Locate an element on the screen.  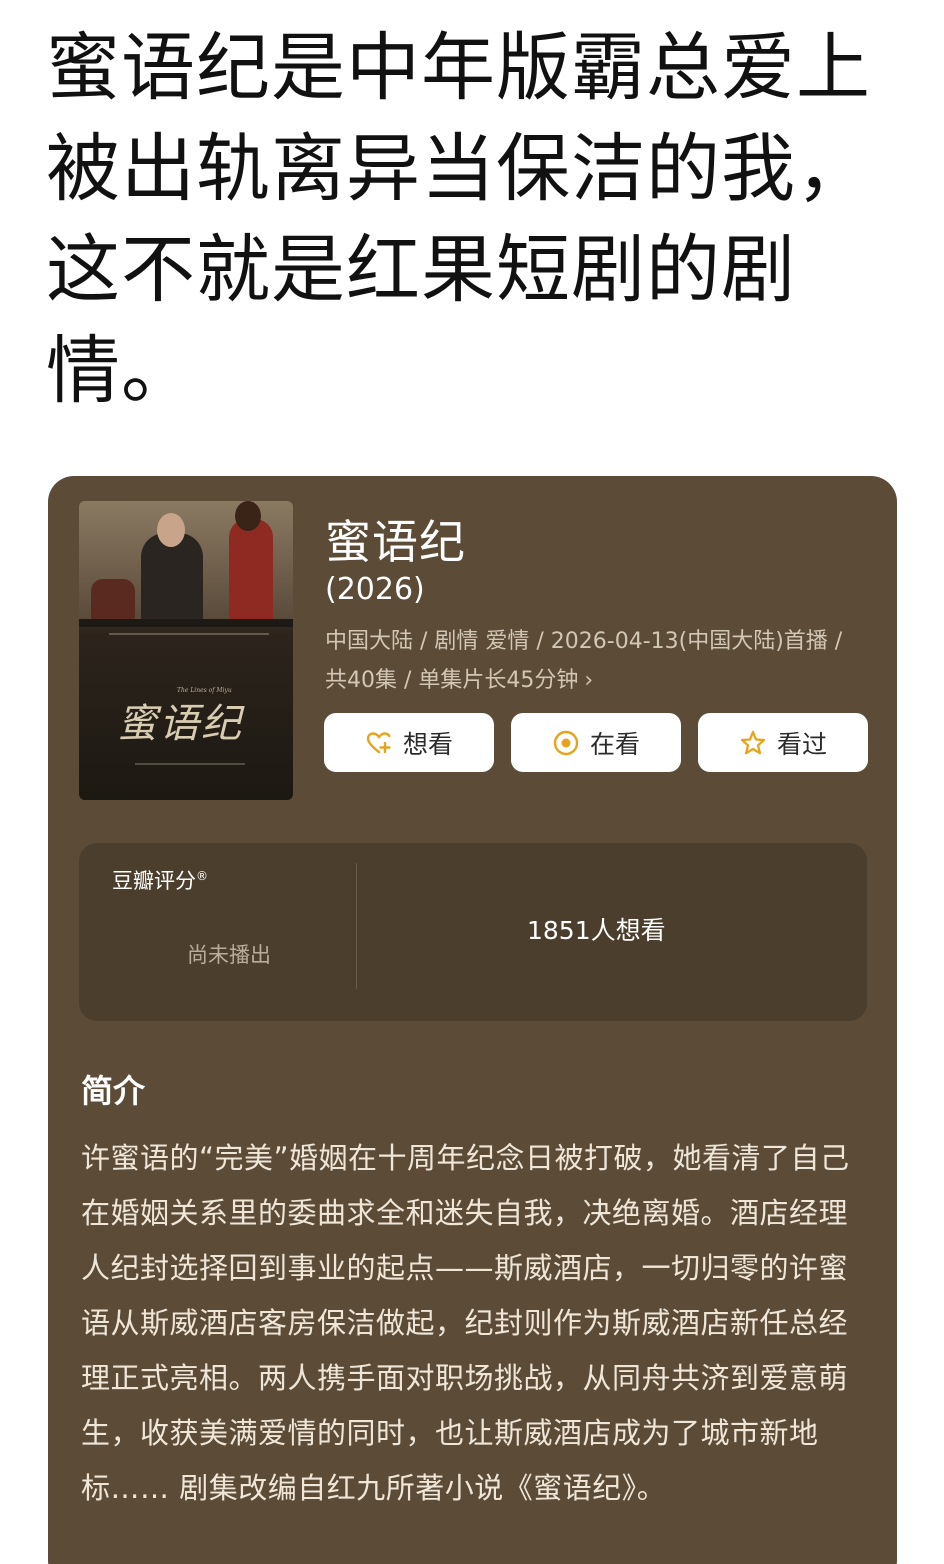
poster-actress-head is located at coordinates (248, 516).